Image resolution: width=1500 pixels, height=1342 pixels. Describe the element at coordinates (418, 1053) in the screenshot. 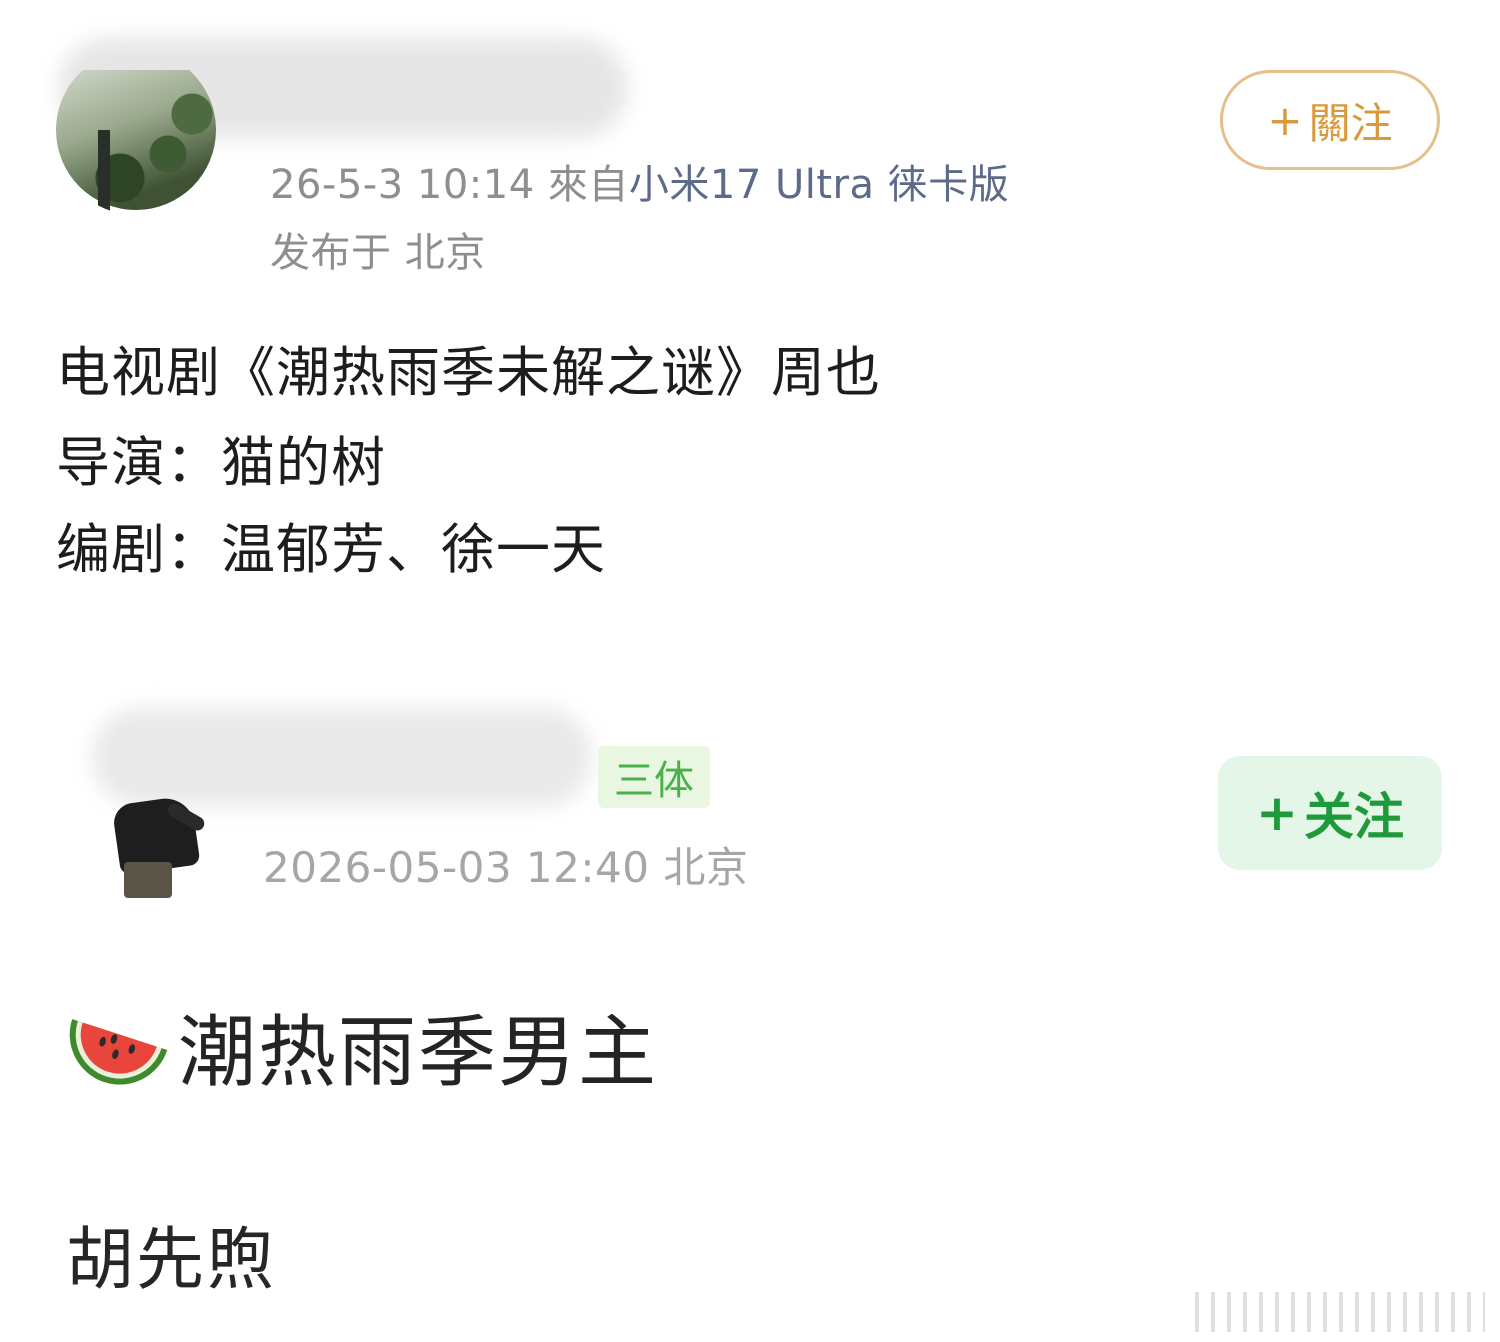

I see `headline-text: 潮热雨季男主` at that location.